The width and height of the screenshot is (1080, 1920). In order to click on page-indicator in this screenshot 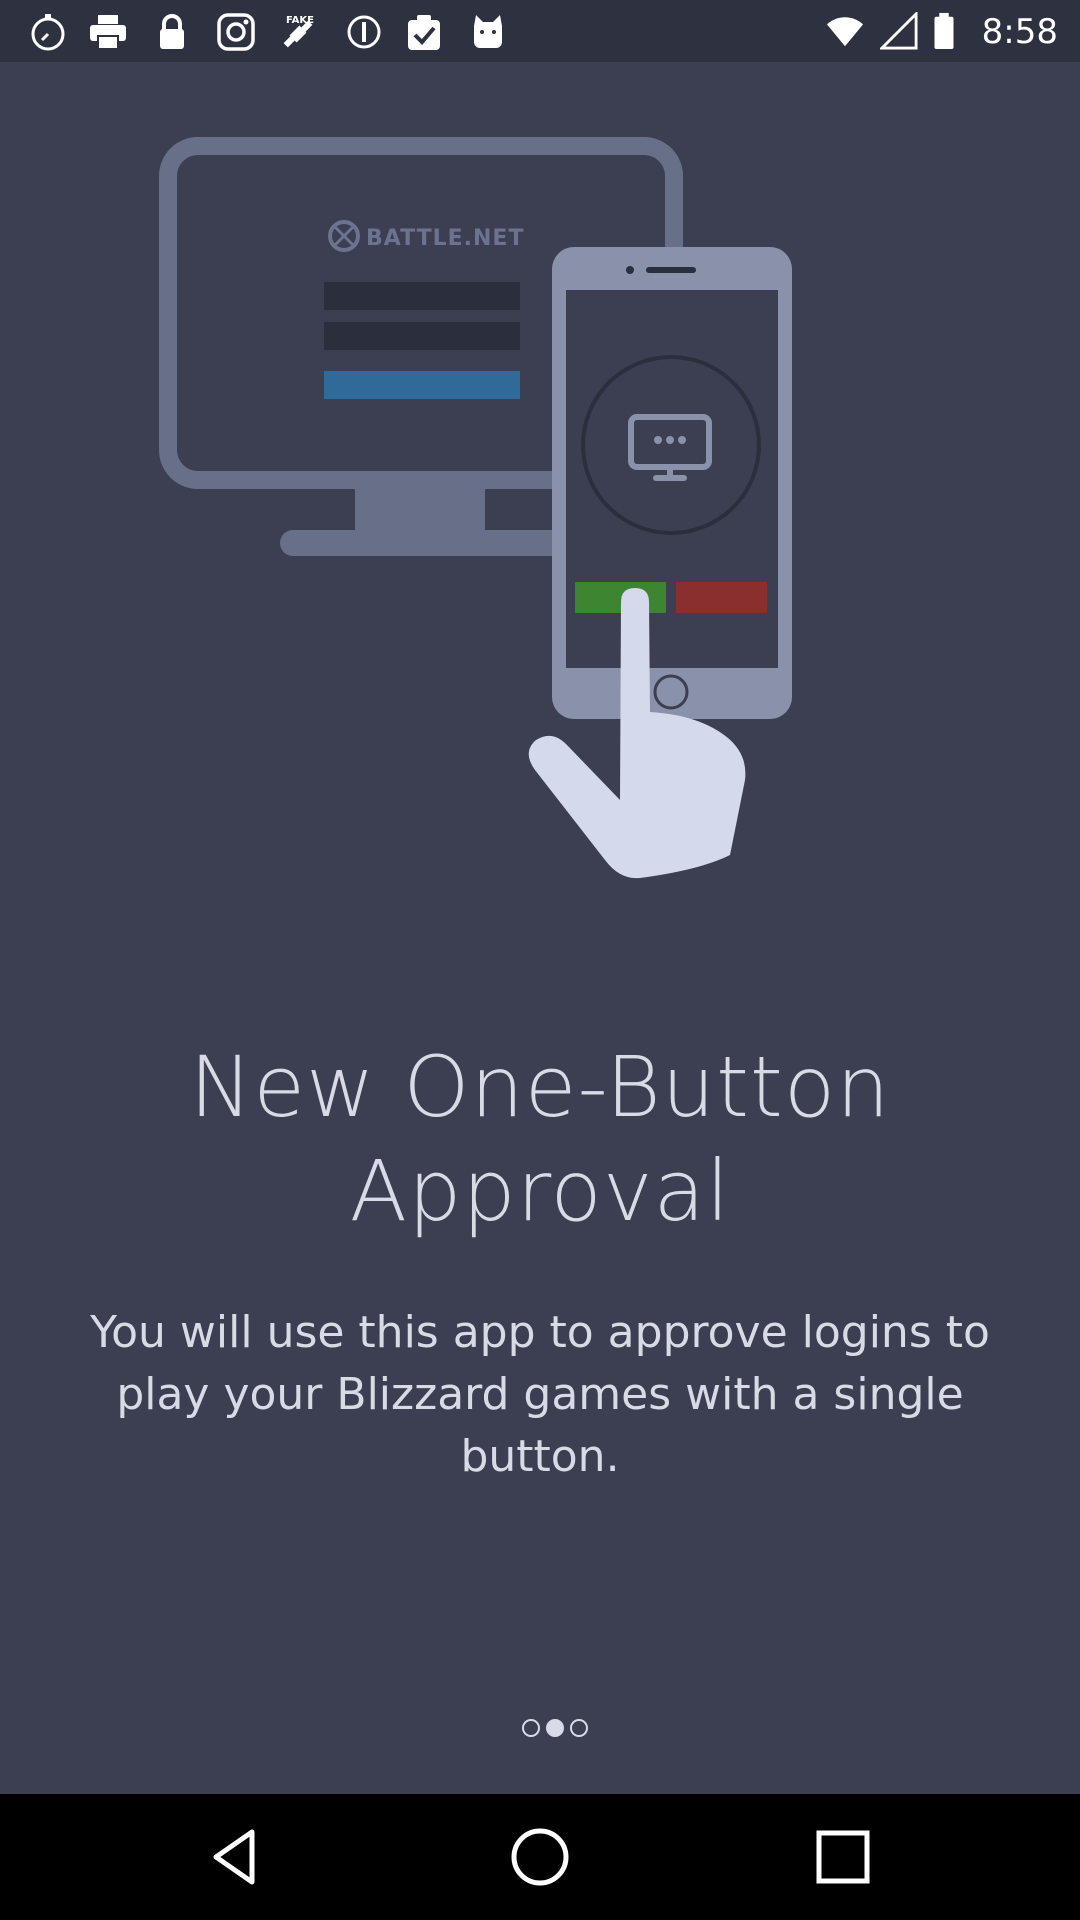, I will do `click(540, 1732)`.